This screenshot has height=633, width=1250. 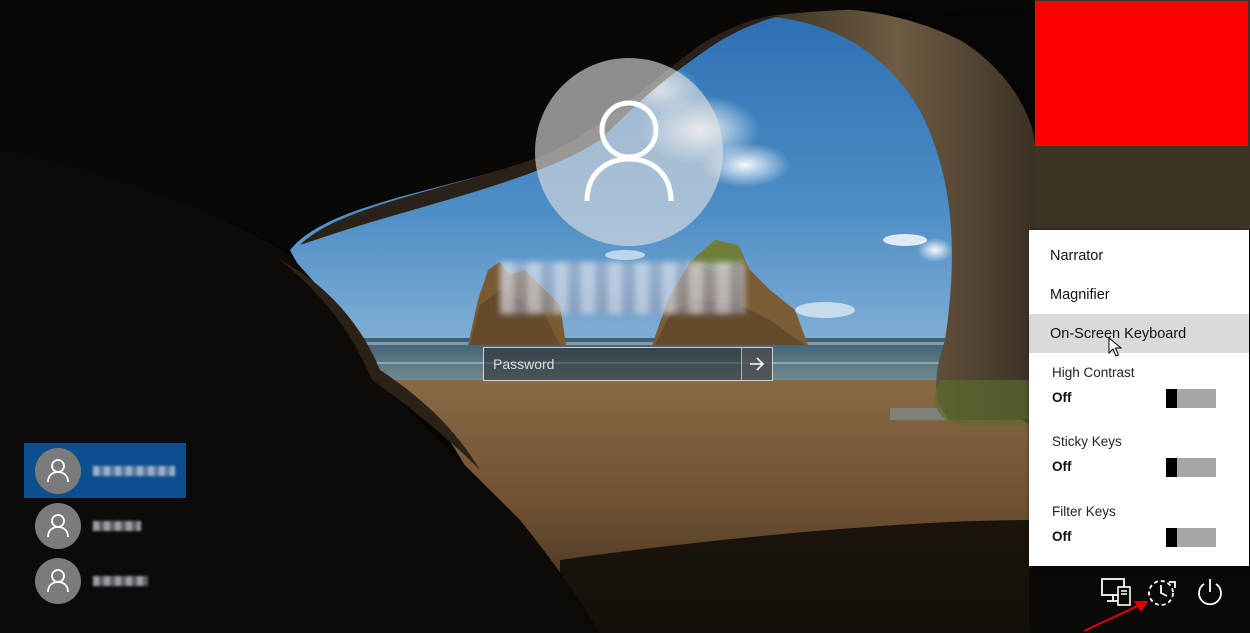 I want to click on filter-keys-switch, so click(x=1191, y=537).